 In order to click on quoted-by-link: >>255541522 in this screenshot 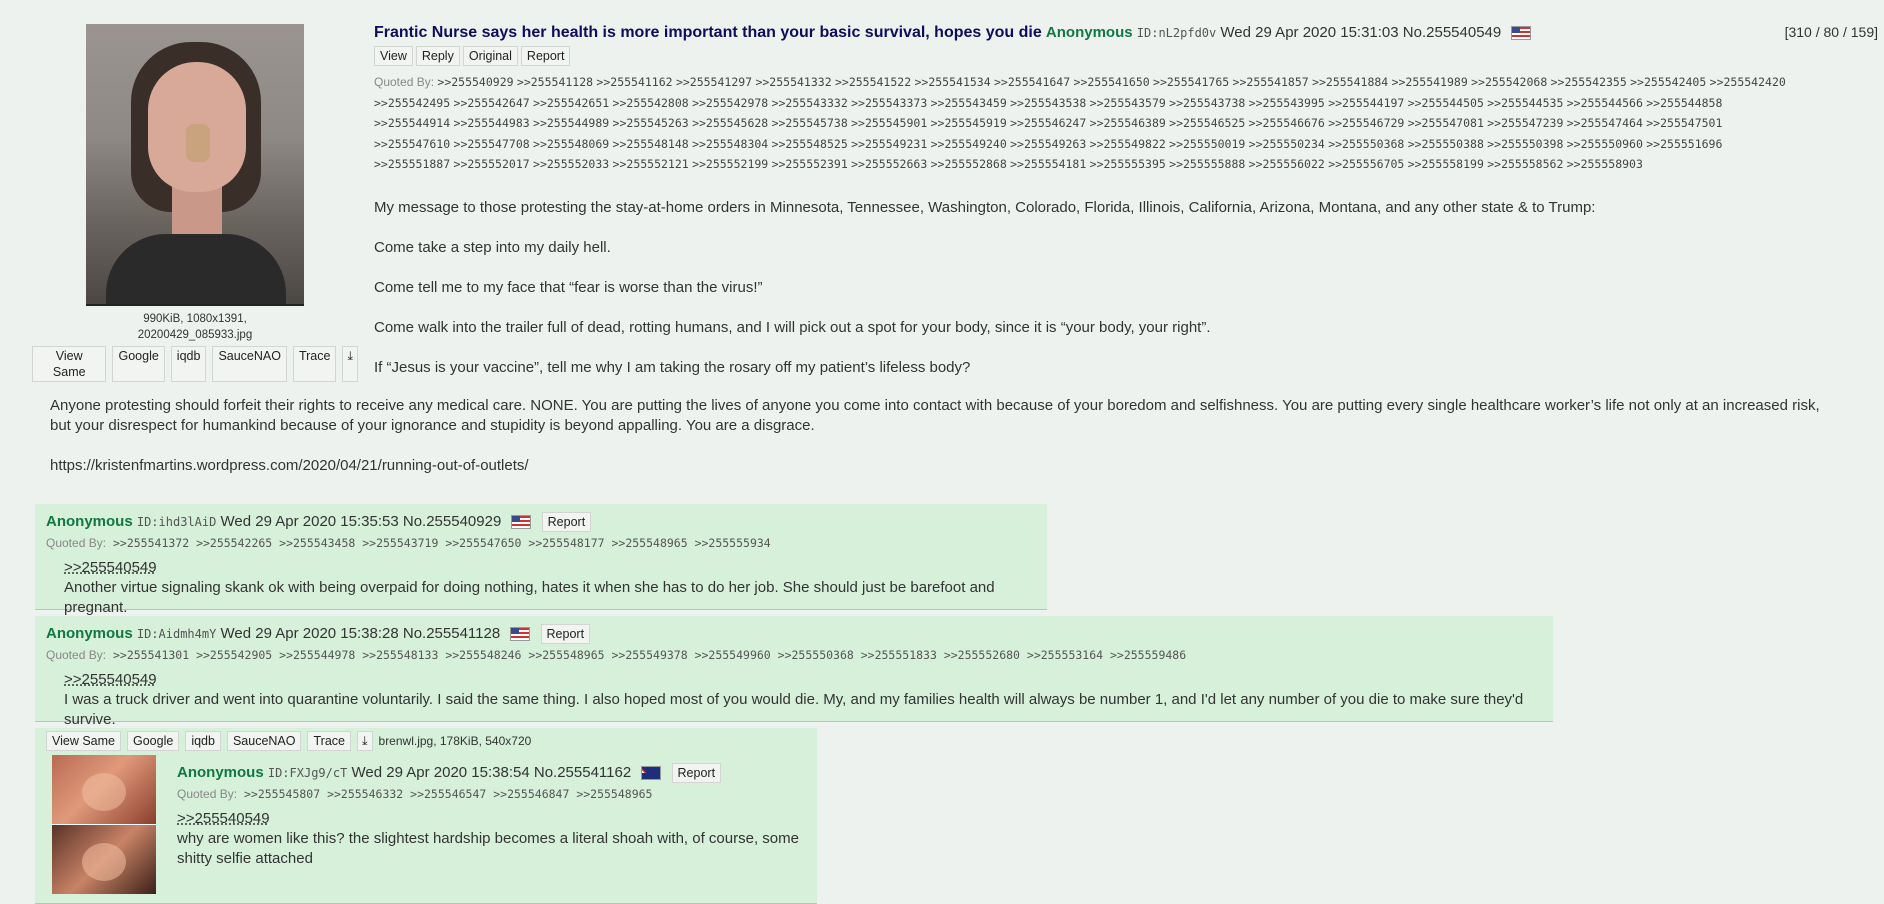, I will do `click(873, 82)`.